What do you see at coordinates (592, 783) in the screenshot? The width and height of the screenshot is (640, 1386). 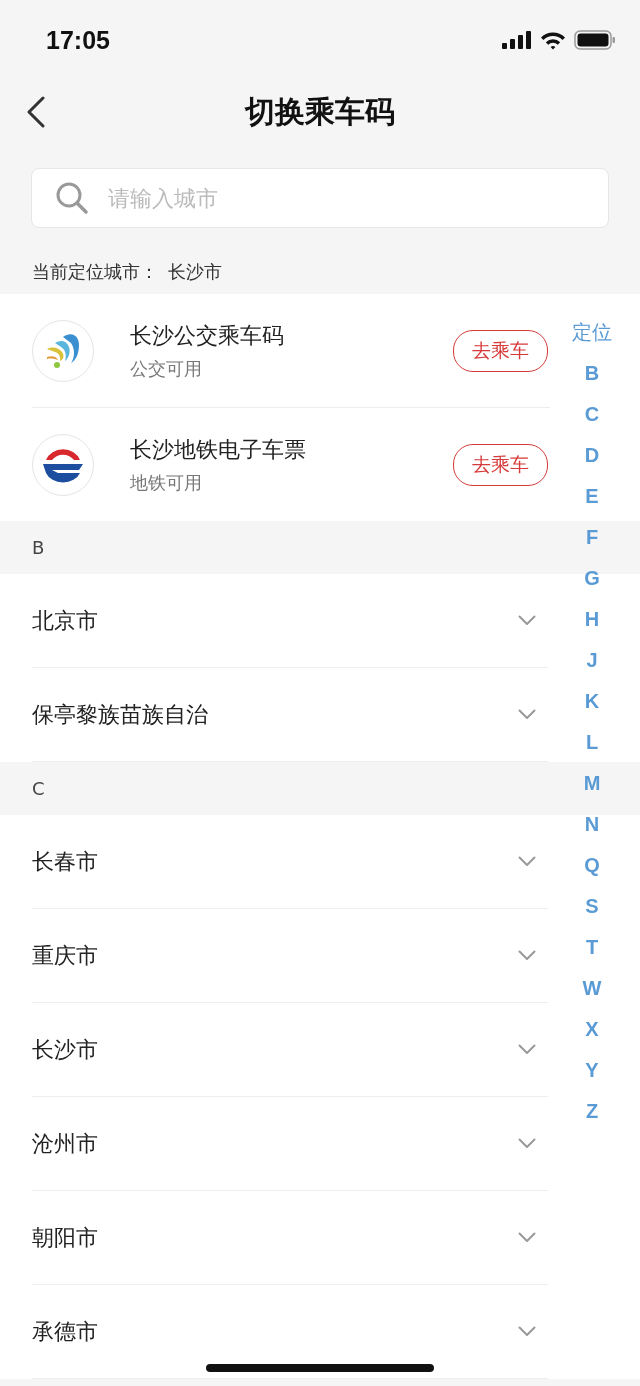 I see `index-letter: M` at bounding box center [592, 783].